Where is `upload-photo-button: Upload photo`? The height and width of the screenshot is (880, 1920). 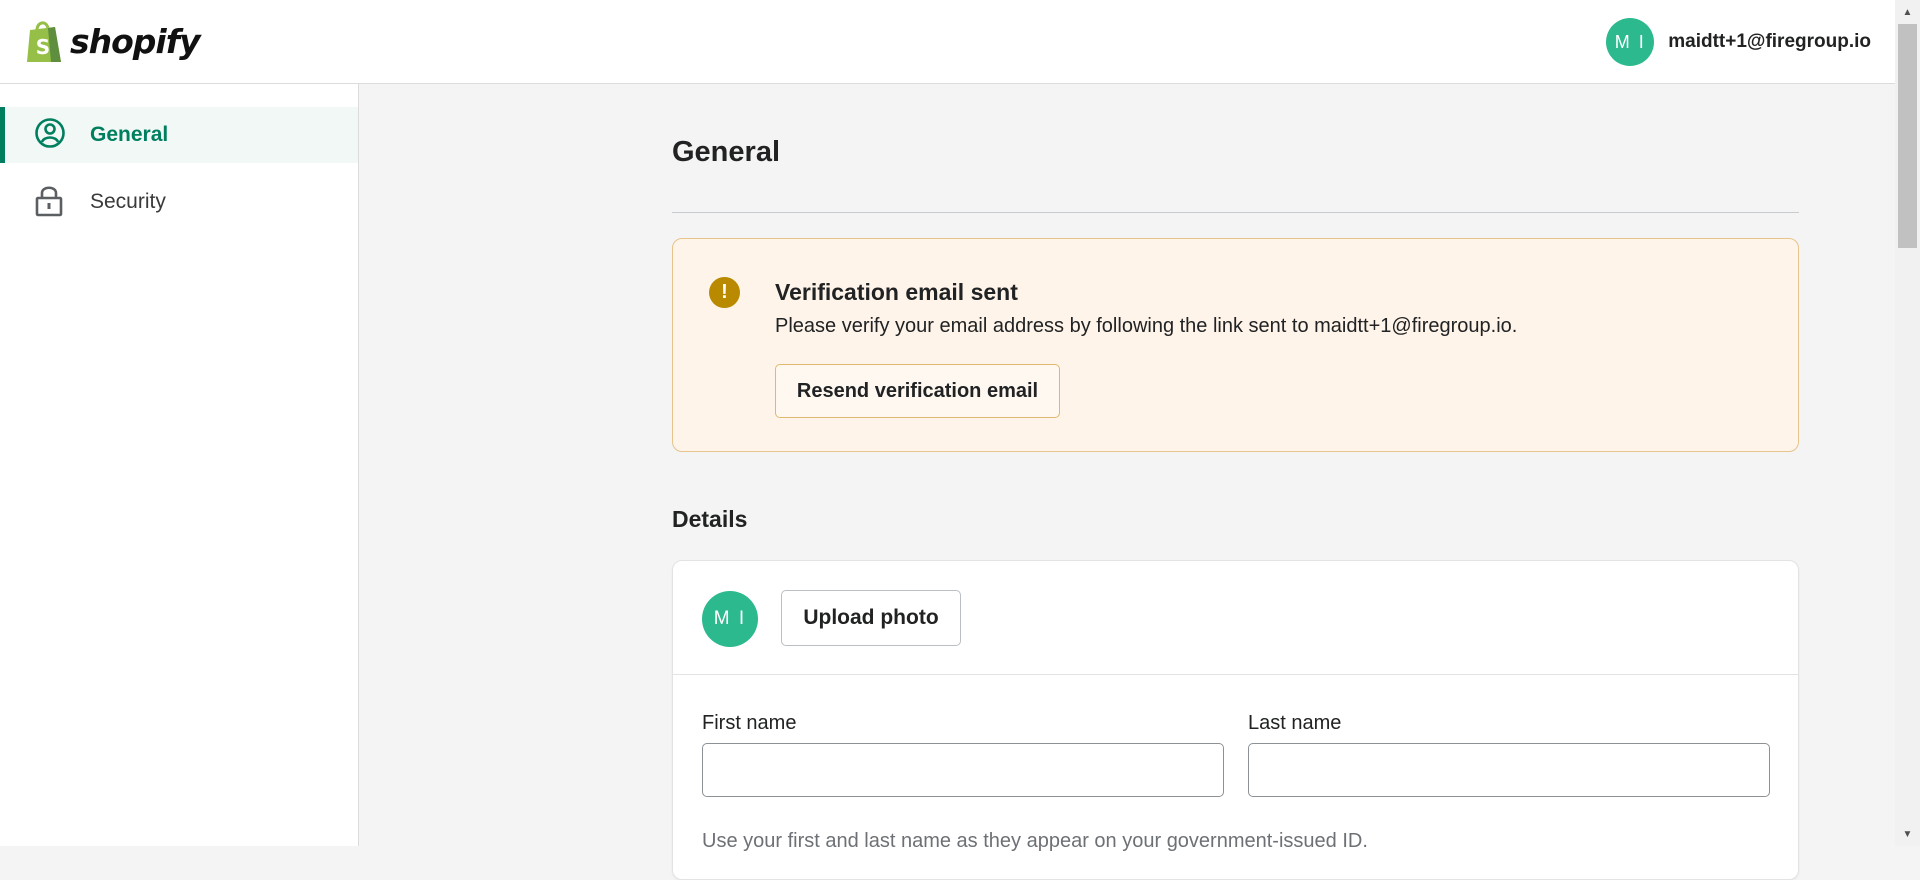
upload-photo-button: Upload photo is located at coordinates (871, 618).